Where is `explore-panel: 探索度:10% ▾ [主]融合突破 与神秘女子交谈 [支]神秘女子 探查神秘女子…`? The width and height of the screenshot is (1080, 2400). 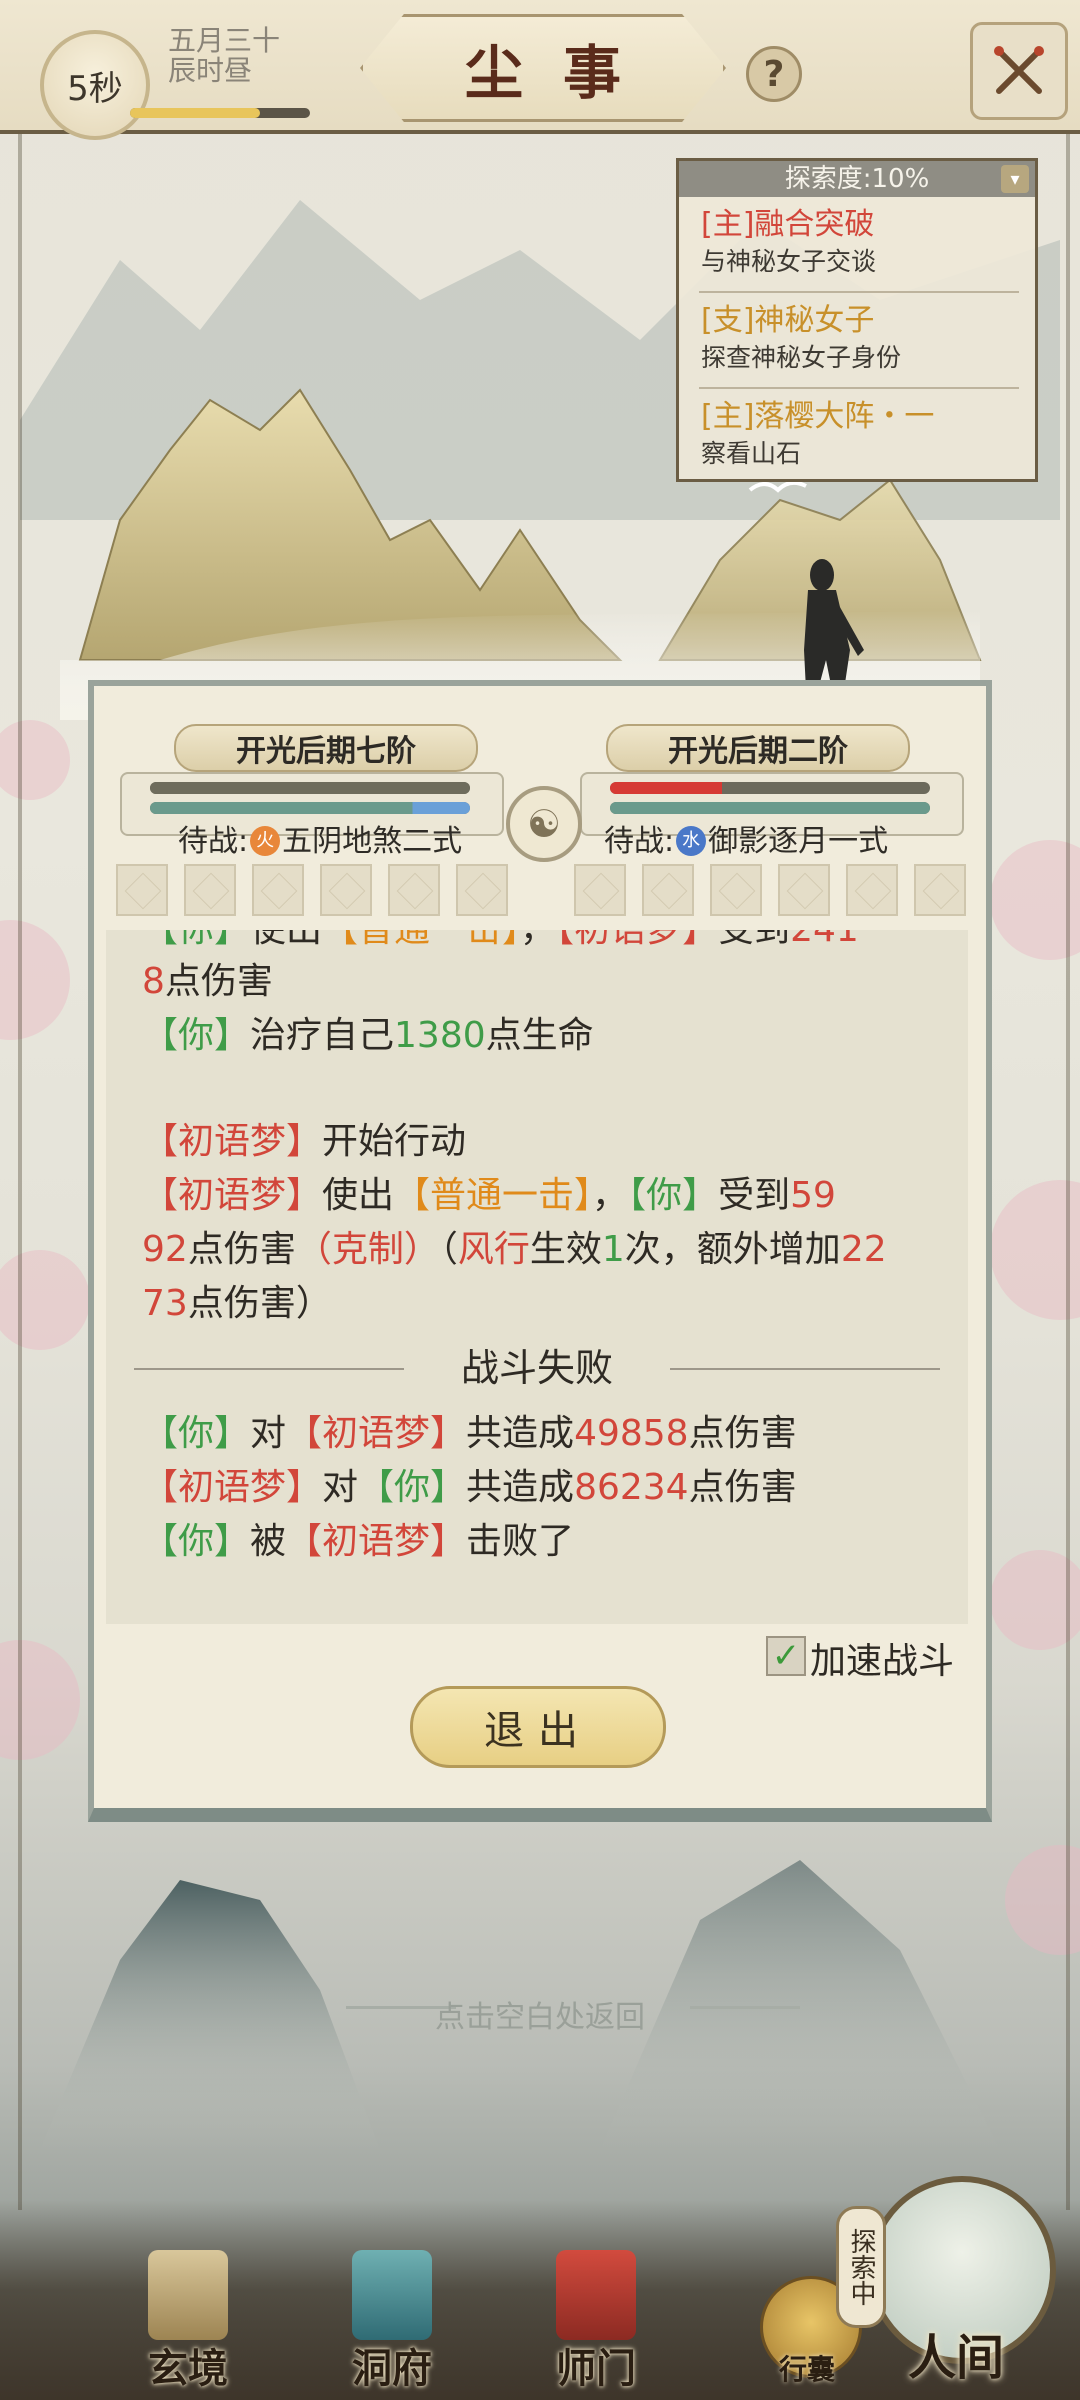 explore-panel: 探索度:10% ▾ [主]融合突破 与神秘女子交谈 [支]神秘女子 探查神秘女子… is located at coordinates (857, 320).